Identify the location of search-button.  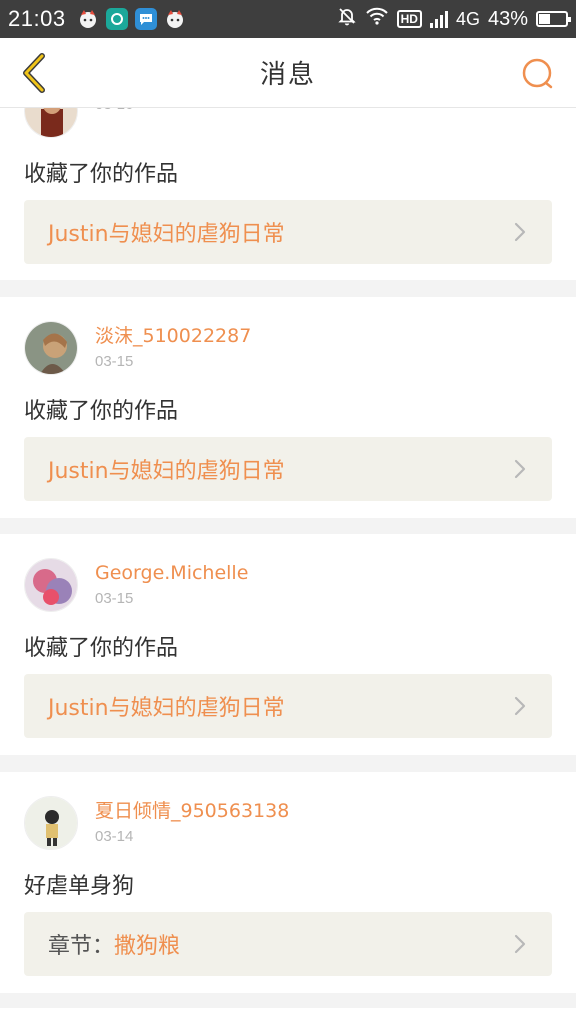
(538, 74).